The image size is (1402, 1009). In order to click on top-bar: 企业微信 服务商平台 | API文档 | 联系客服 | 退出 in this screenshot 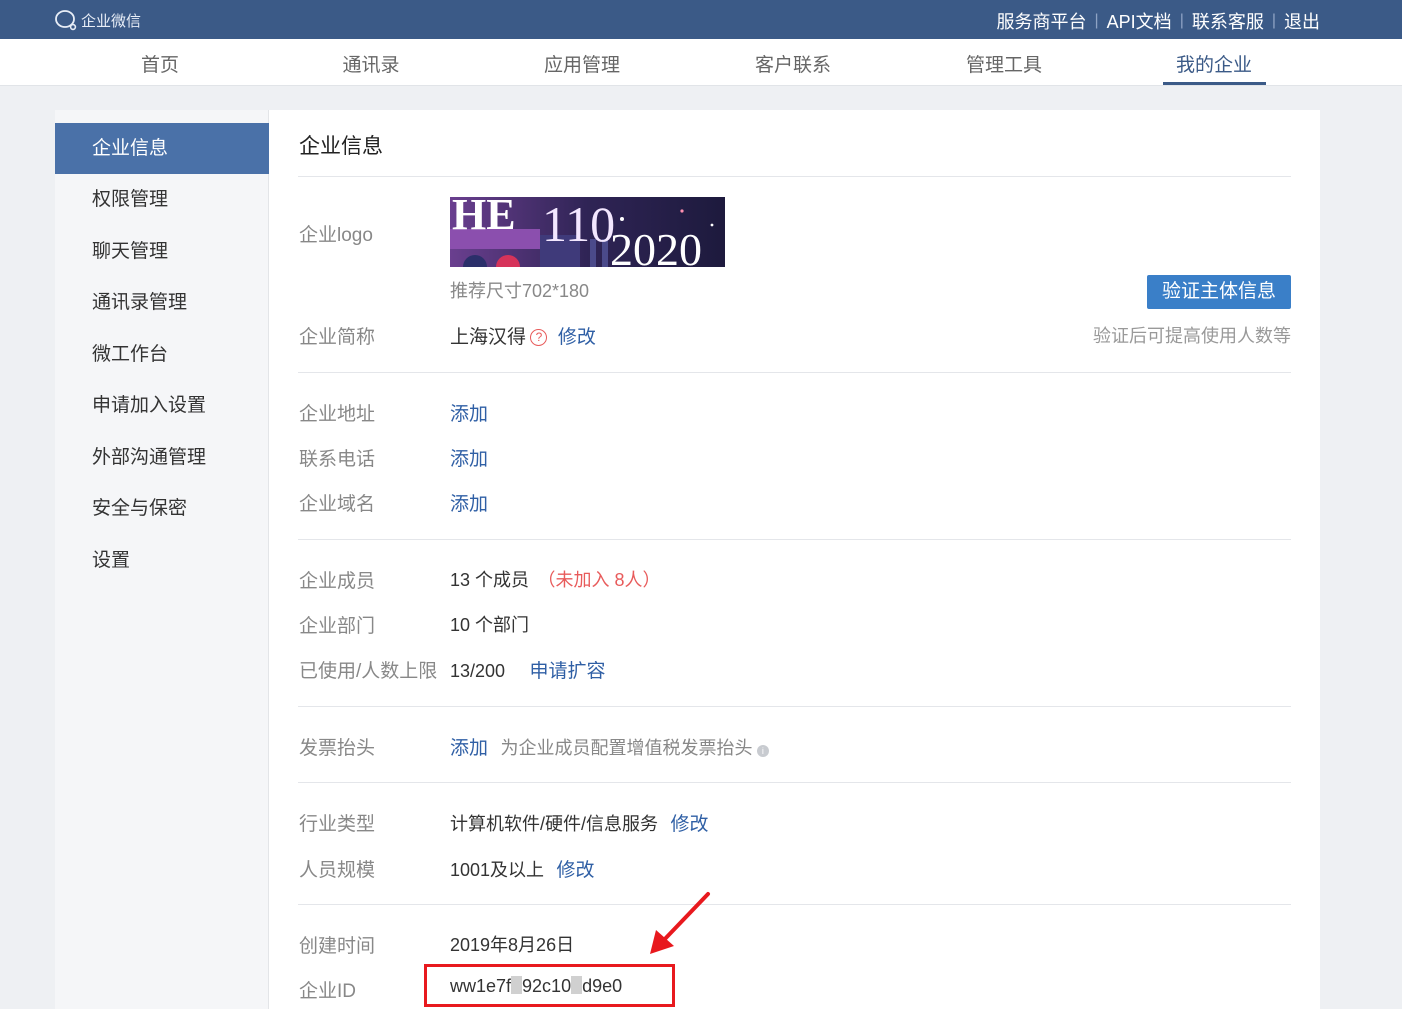, I will do `click(701, 19)`.